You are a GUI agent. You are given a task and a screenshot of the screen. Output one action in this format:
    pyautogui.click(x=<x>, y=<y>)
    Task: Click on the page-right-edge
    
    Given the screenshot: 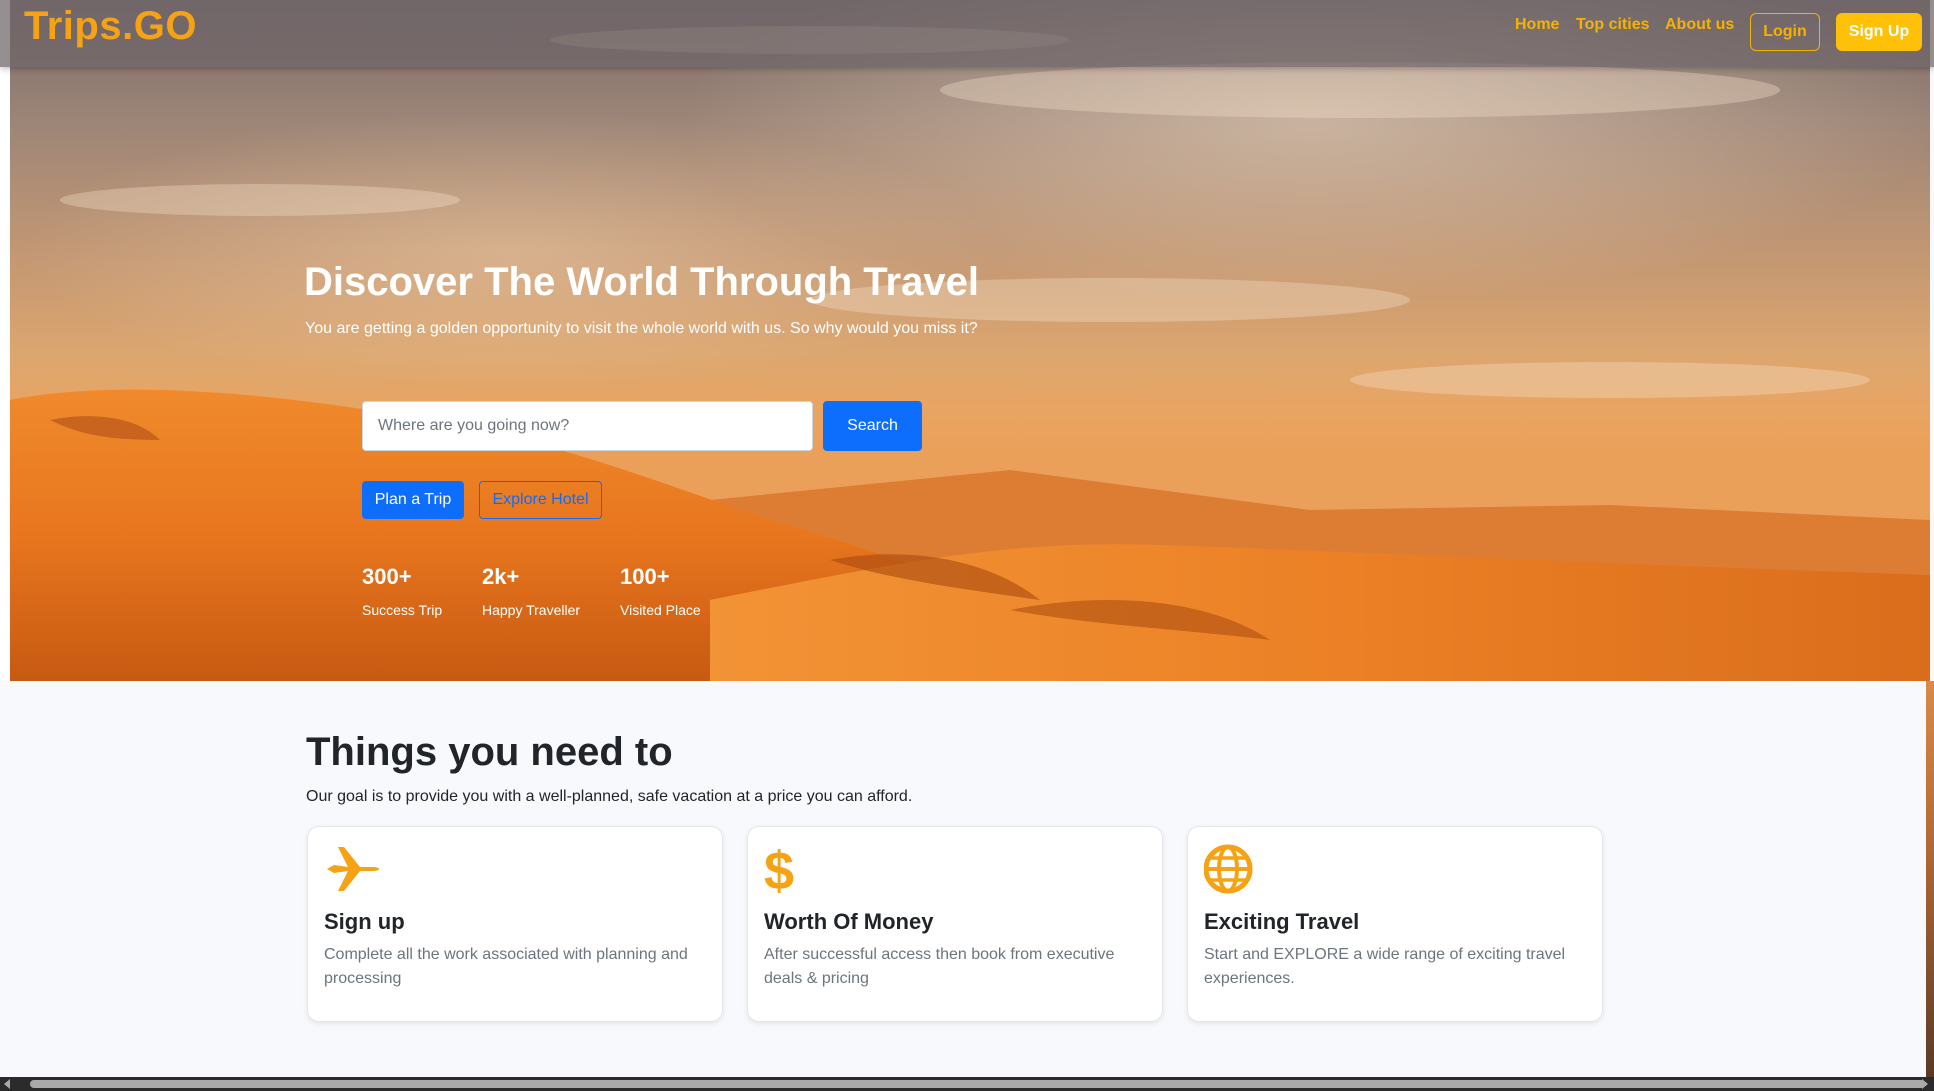 What is the action you would take?
    pyautogui.click(x=1930, y=879)
    